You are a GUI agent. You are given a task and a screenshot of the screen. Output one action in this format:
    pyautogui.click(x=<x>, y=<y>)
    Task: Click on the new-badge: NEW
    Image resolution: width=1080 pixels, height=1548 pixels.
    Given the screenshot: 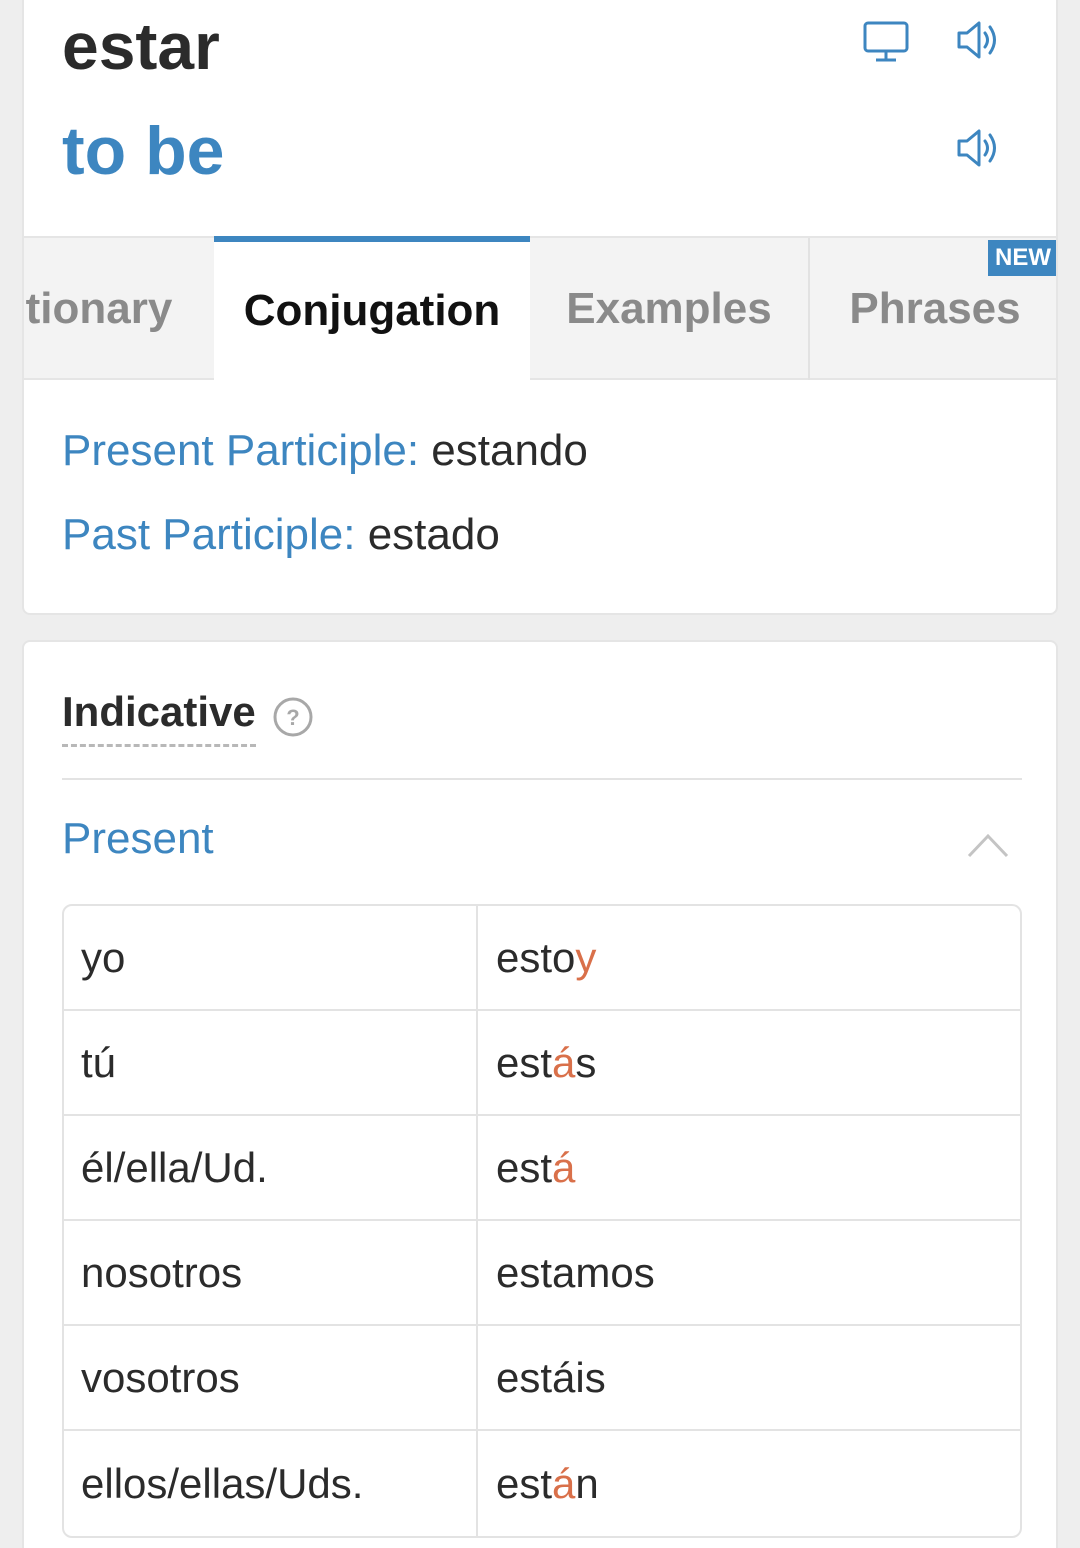 What is the action you would take?
    pyautogui.click(x=1022, y=258)
    